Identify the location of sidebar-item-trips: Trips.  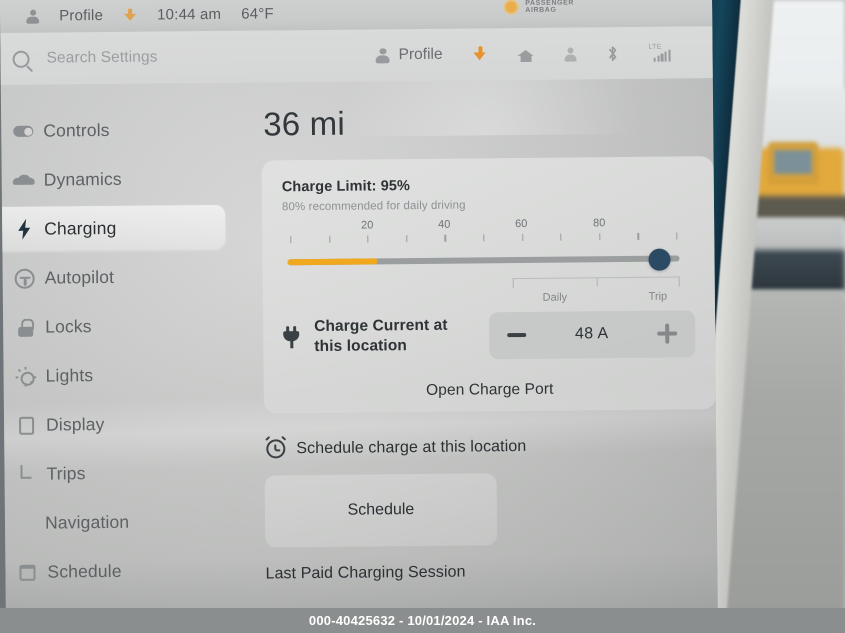
(123, 473).